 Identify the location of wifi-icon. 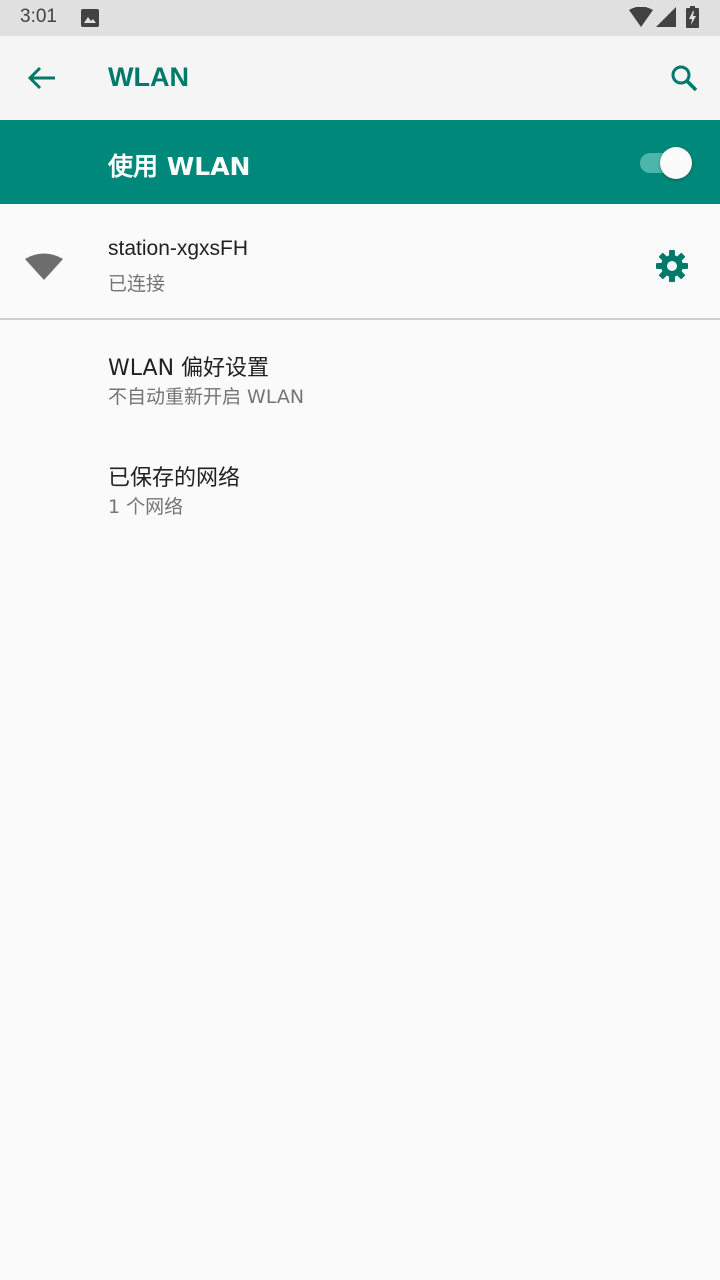
(44, 266).